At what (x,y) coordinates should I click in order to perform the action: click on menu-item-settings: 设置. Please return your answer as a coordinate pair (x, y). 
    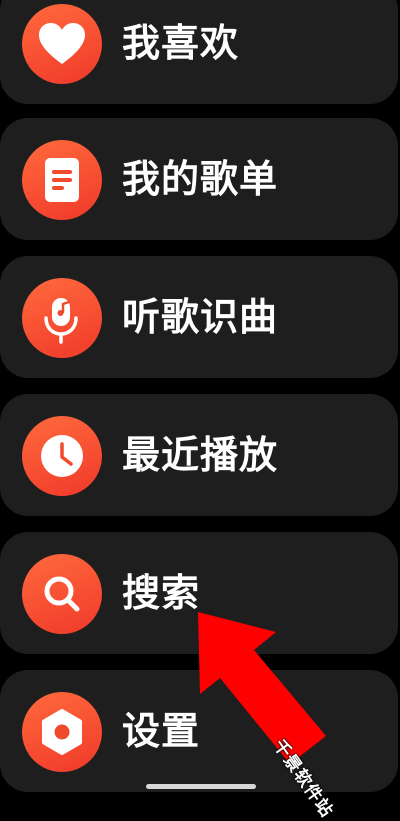
    Looking at the image, I should click on (199, 731).